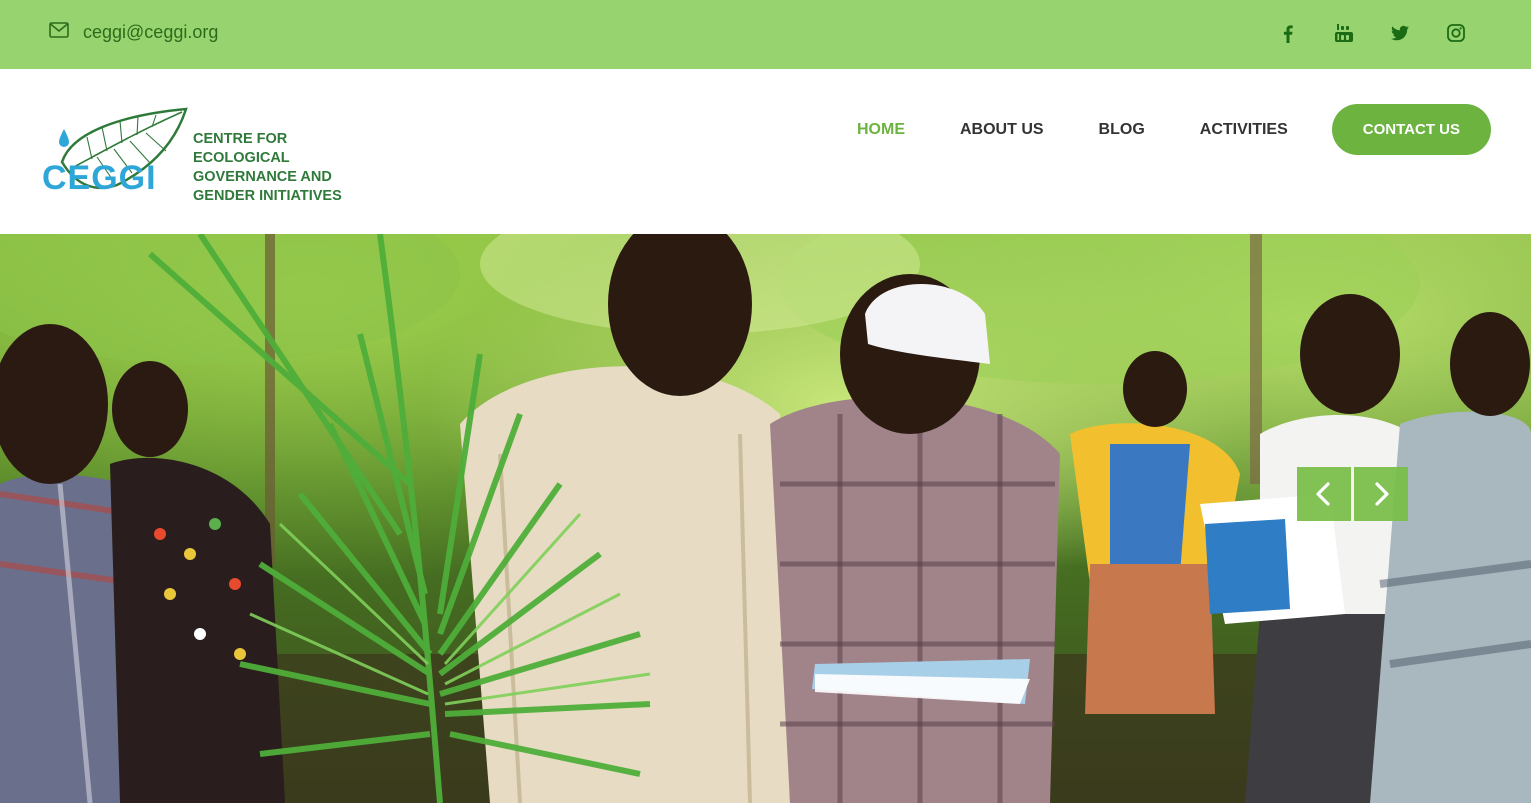 The width and height of the screenshot is (1531, 803). What do you see at coordinates (151, 32) in the screenshot?
I see `email-text: ceggi@ceggi.org` at bounding box center [151, 32].